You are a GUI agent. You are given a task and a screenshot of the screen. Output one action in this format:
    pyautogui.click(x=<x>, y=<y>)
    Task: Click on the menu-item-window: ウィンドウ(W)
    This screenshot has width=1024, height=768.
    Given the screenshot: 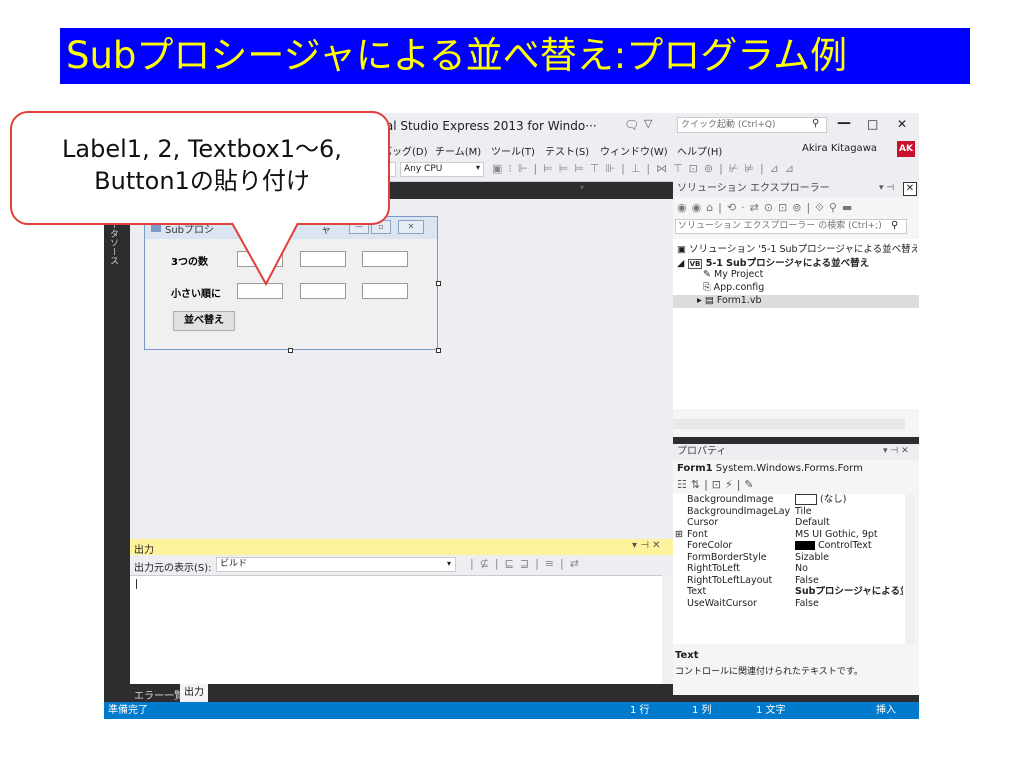 What is the action you would take?
    pyautogui.click(x=634, y=150)
    